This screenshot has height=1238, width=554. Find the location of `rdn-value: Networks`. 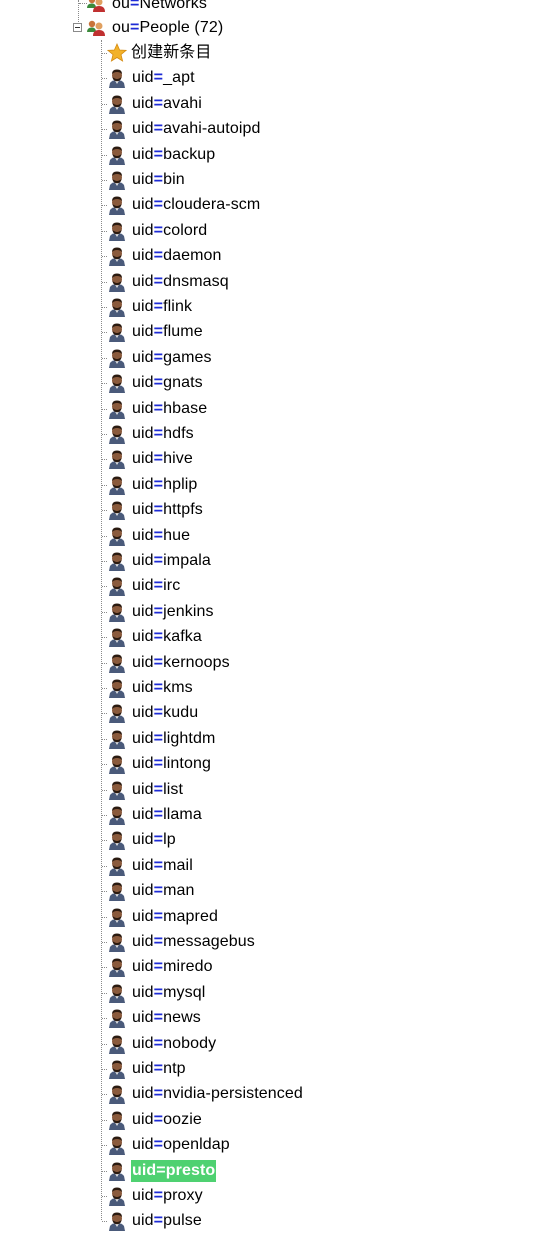

rdn-value: Networks is located at coordinates (173, 6).